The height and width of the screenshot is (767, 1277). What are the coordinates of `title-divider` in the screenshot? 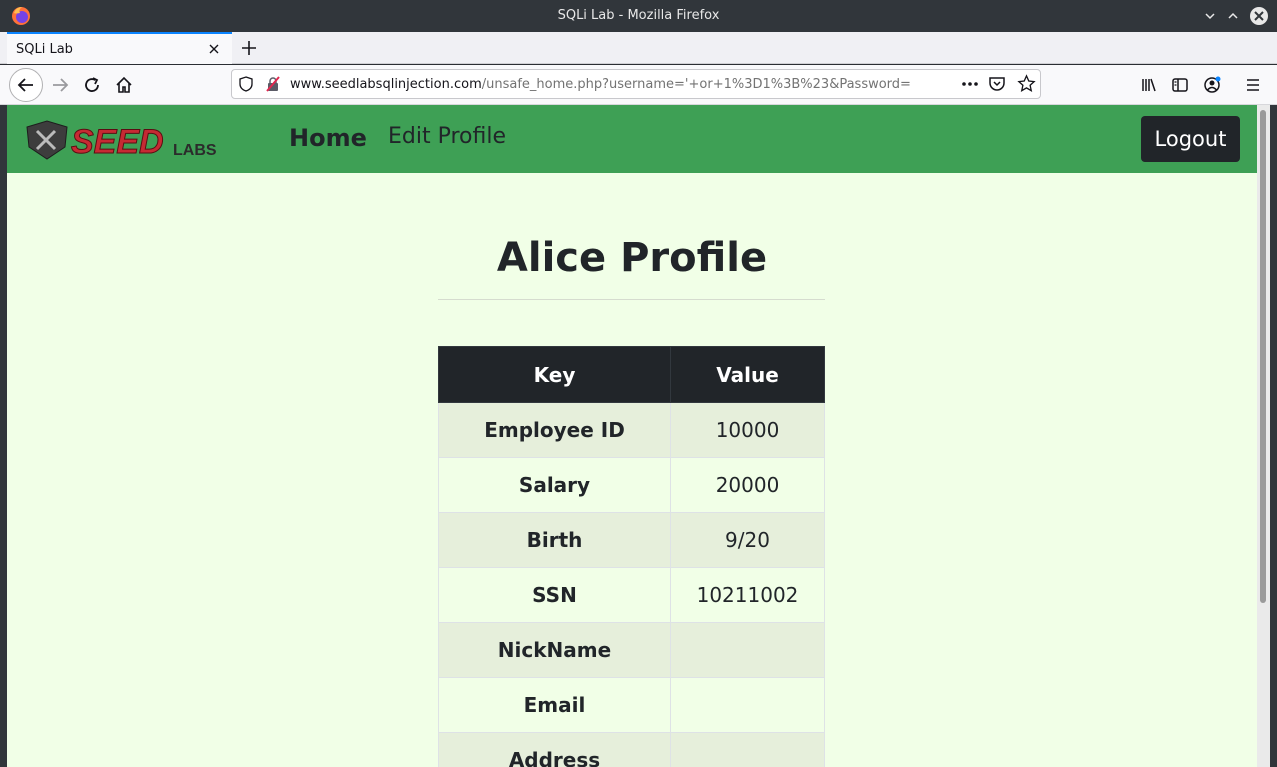 It's located at (631, 299).